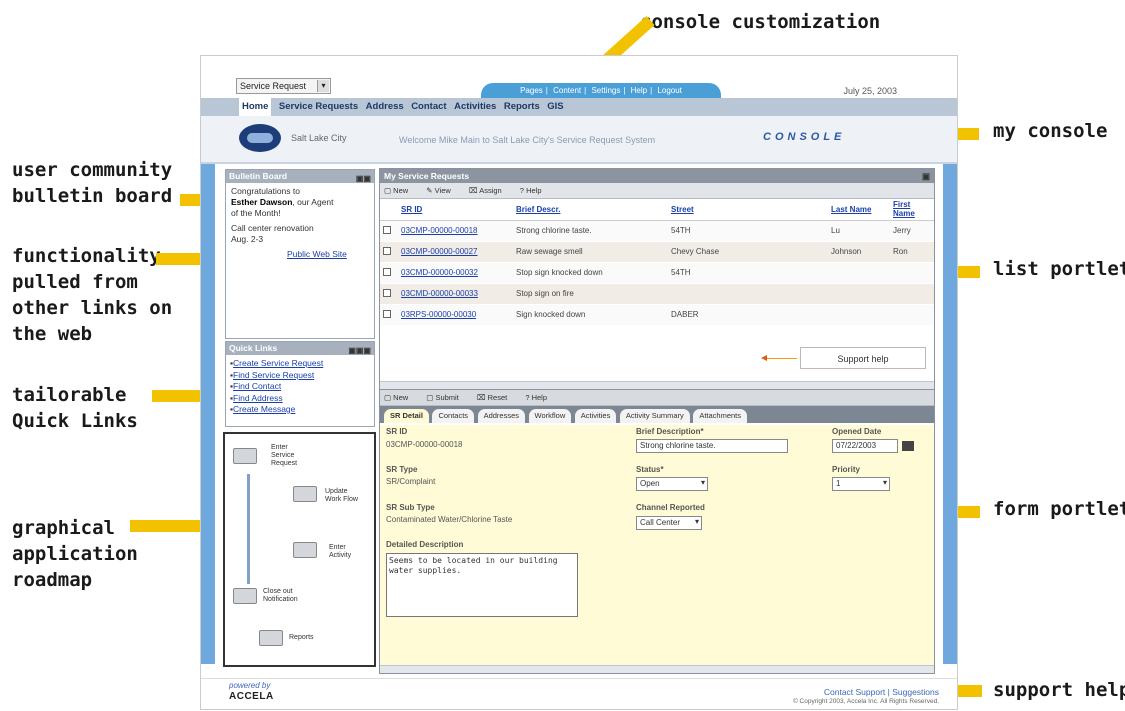 This screenshot has height=711, width=1125. Describe the element at coordinates (669, 90) in the screenshot. I see `top-tab-logout: Logout` at that location.